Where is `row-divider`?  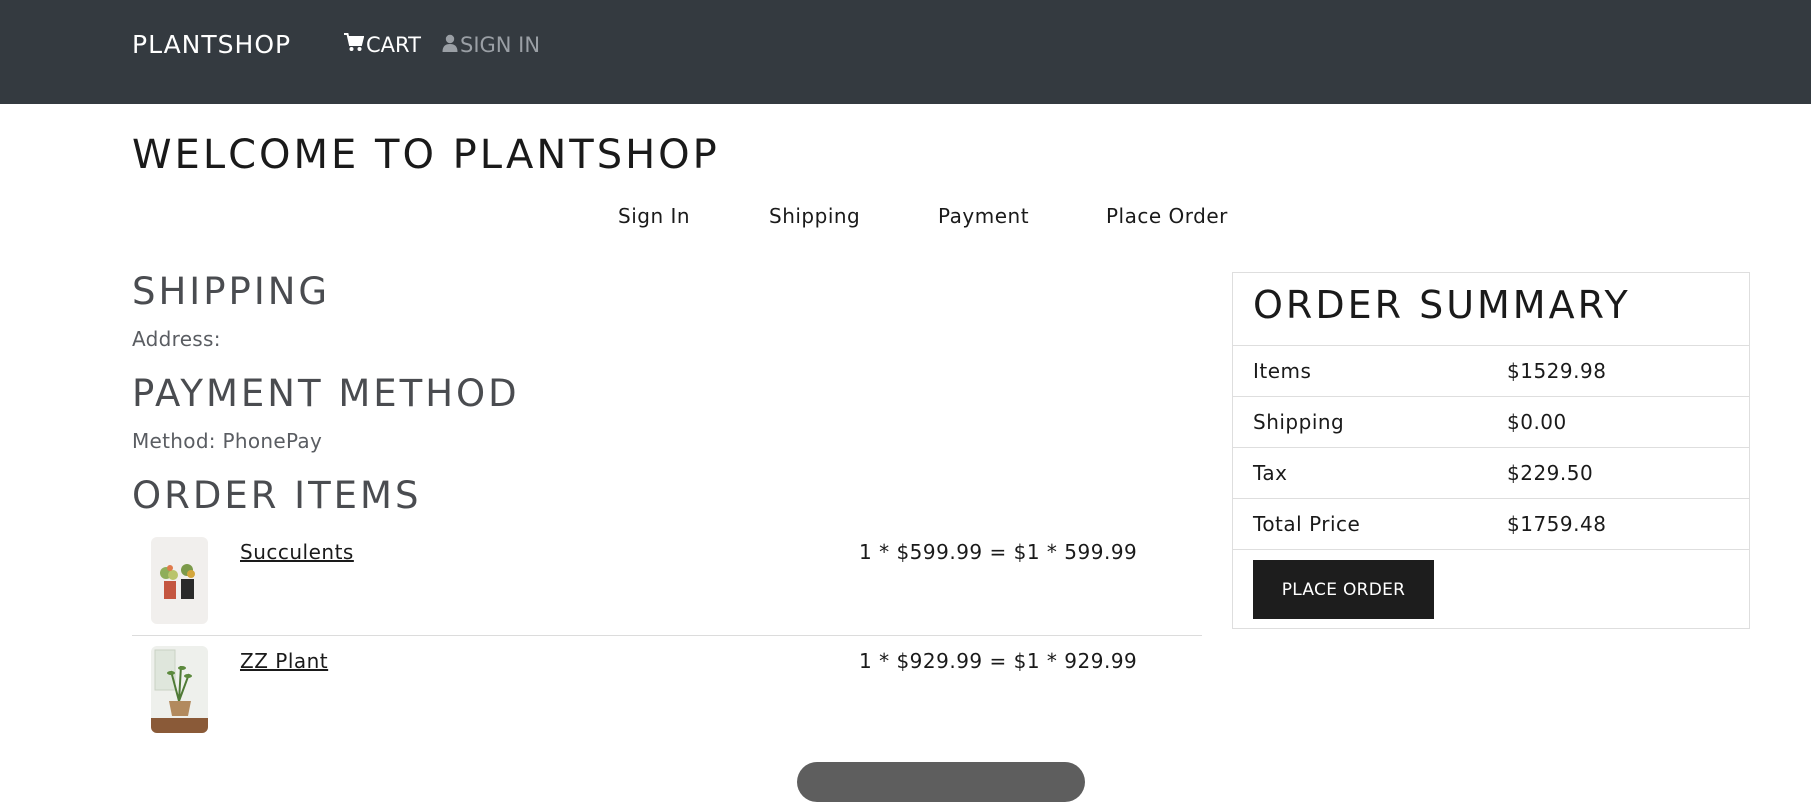
row-divider is located at coordinates (667, 635).